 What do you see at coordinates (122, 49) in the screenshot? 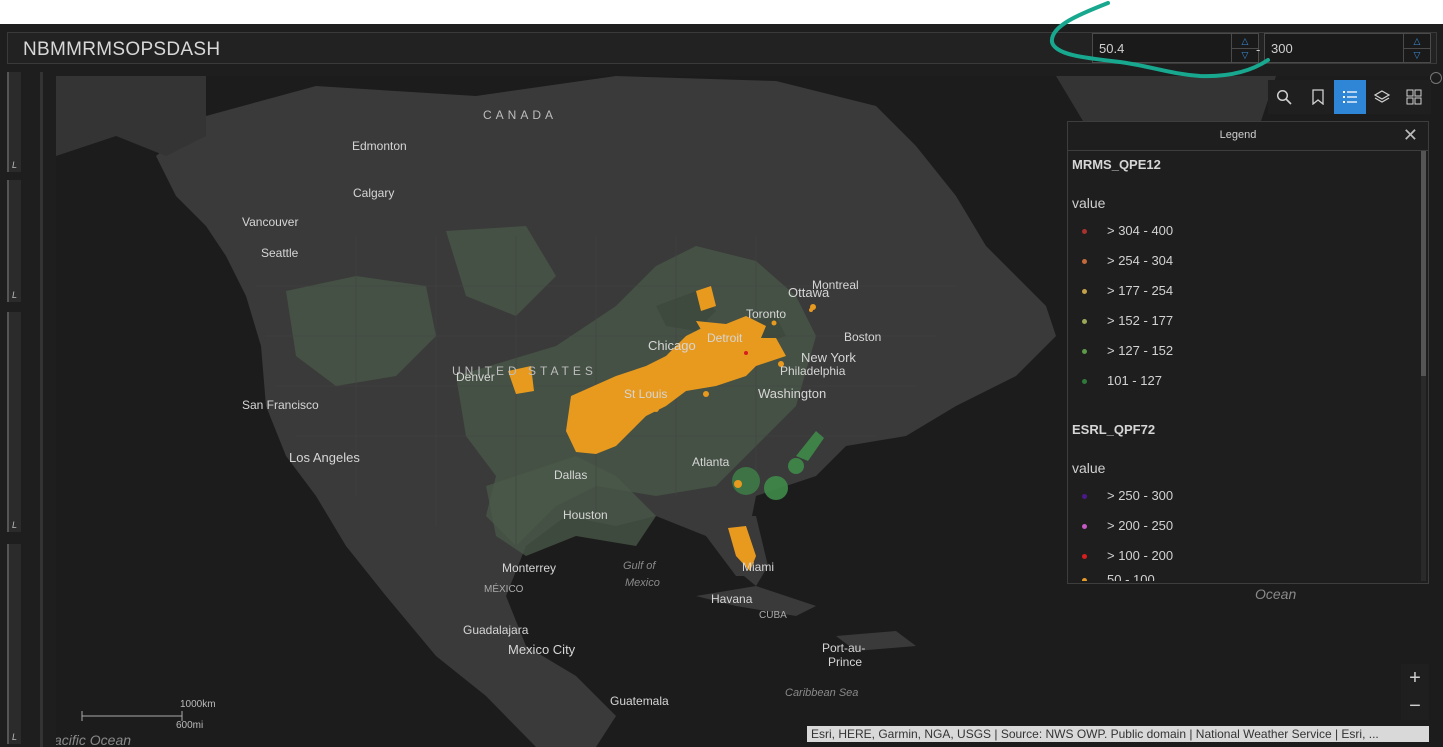
I see `dashboard-title: NBMMRMSOPSDASH` at bounding box center [122, 49].